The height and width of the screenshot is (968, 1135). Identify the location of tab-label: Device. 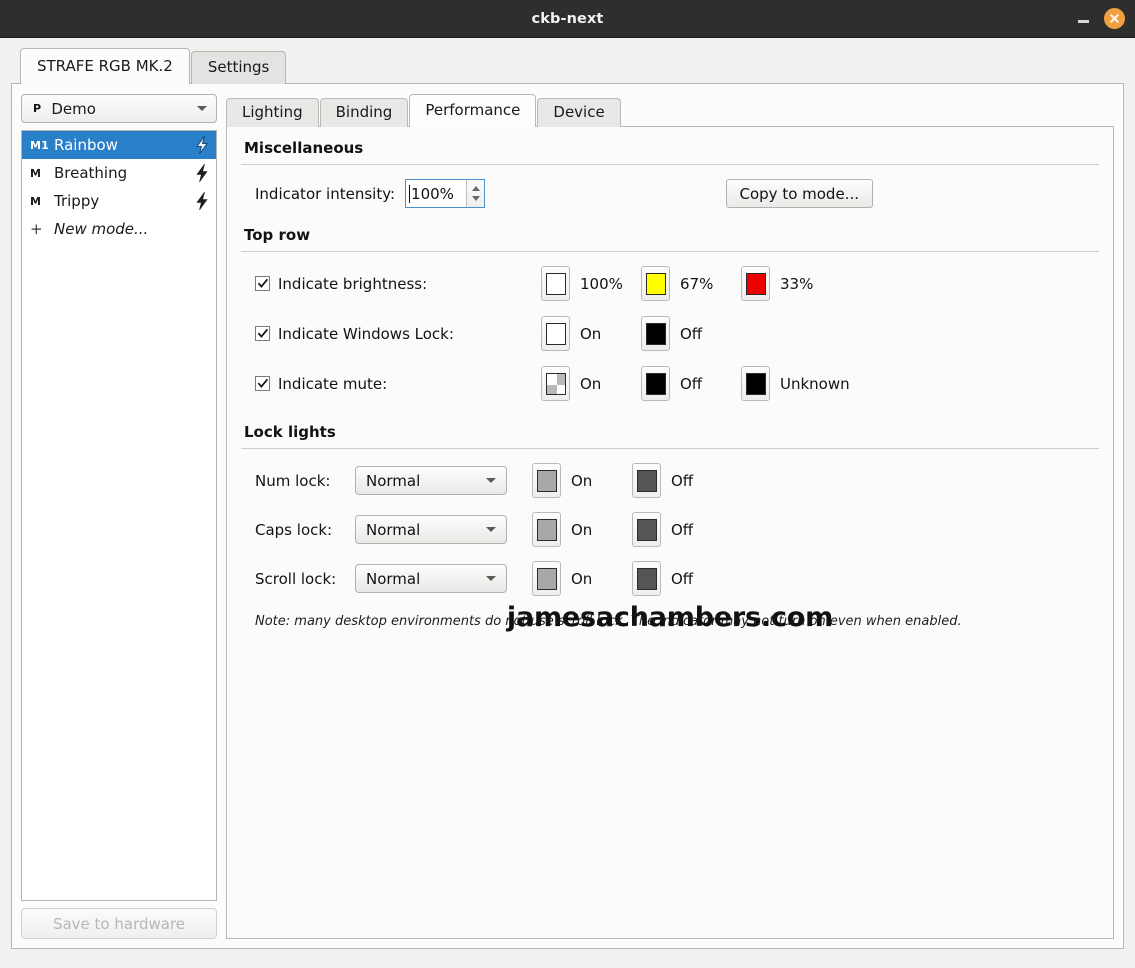
(579, 112).